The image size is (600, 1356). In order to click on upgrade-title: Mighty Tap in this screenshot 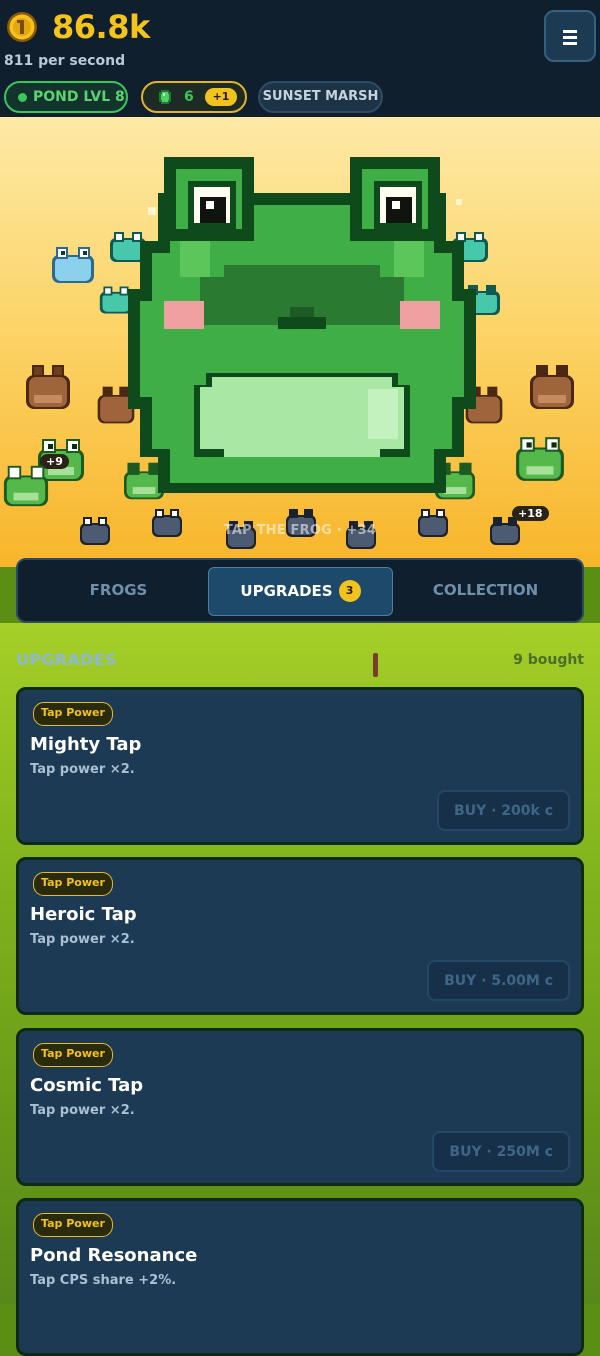, I will do `click(86, 744)`.